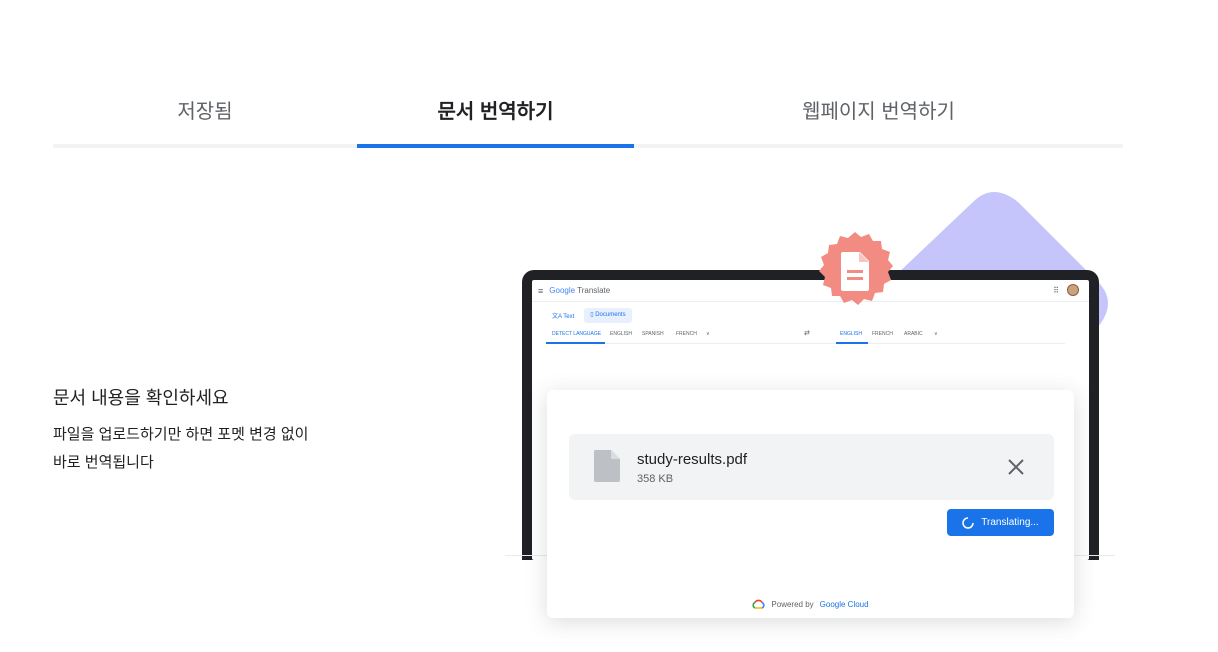 This screenshot has width=1218, height=652. What do you see at coordinates (913, 334) in the screenshot?
I see `target-lang: ARABIC` at bounding box center [913, 334].